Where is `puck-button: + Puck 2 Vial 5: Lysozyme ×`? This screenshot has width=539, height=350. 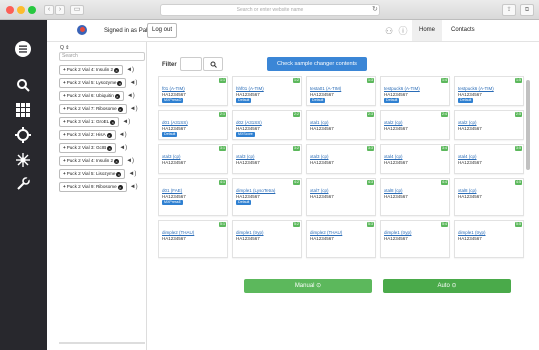 puck-button: + Puck 2 Vial 5: Lysozyme × is located at coordinates (93, 83).